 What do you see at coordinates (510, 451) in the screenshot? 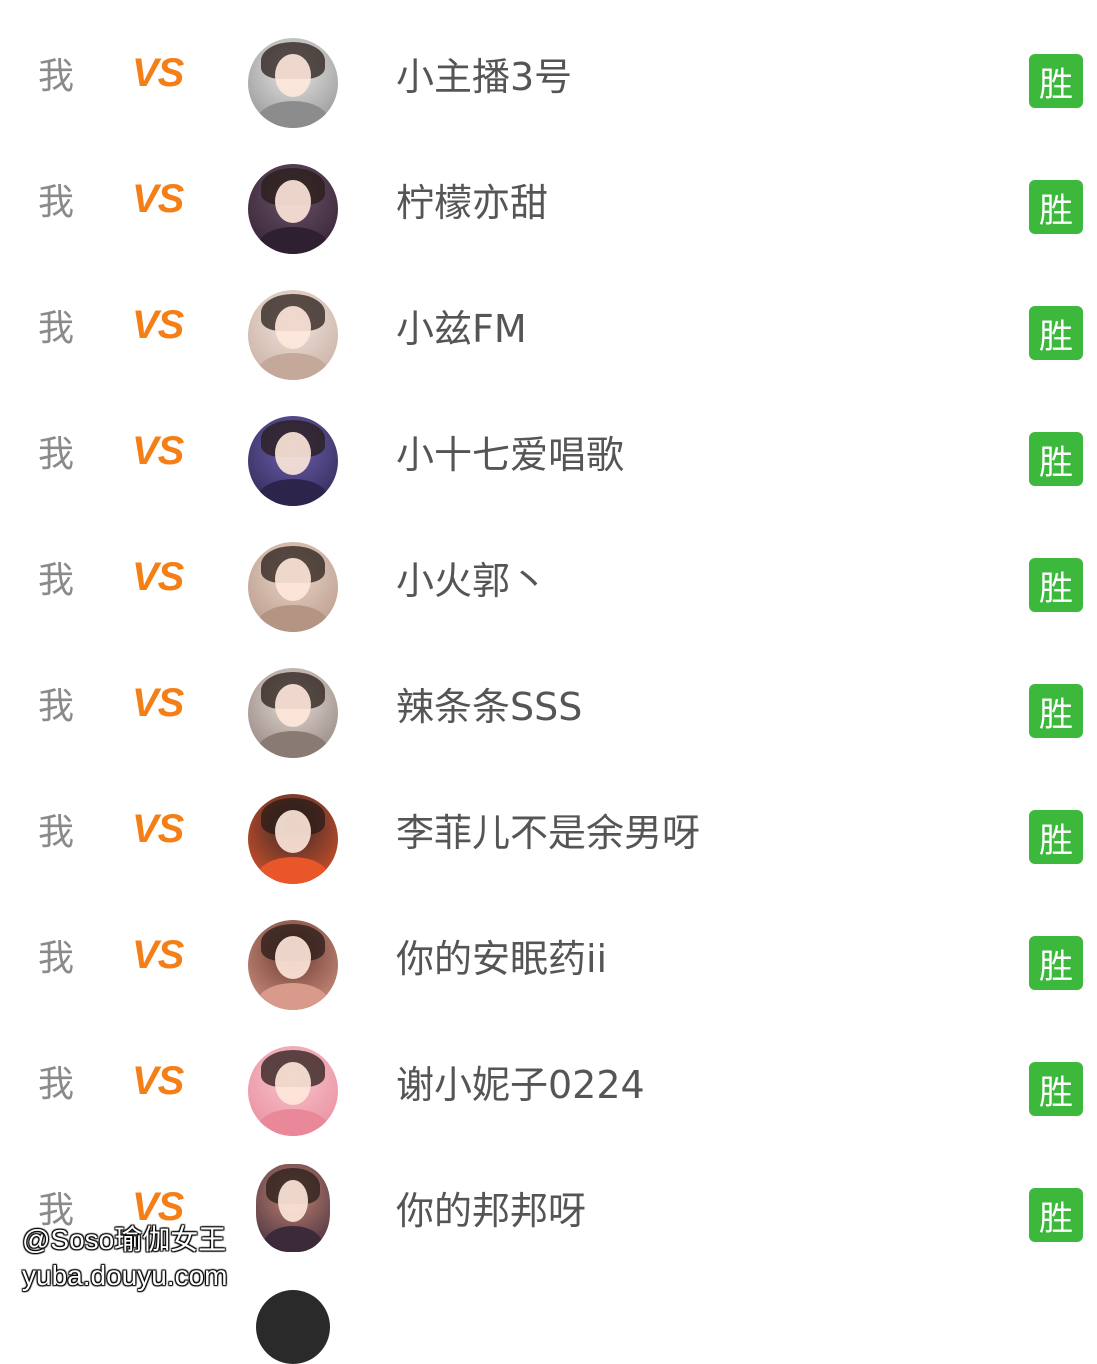
I see `opponent-name: 小十七爱唱歌` at bounding box center [510, 451].